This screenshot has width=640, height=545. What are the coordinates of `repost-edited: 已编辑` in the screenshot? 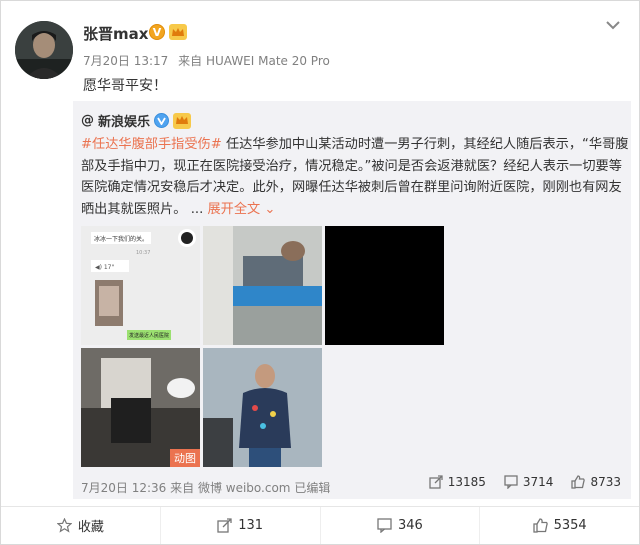 It's located at (312, 488).